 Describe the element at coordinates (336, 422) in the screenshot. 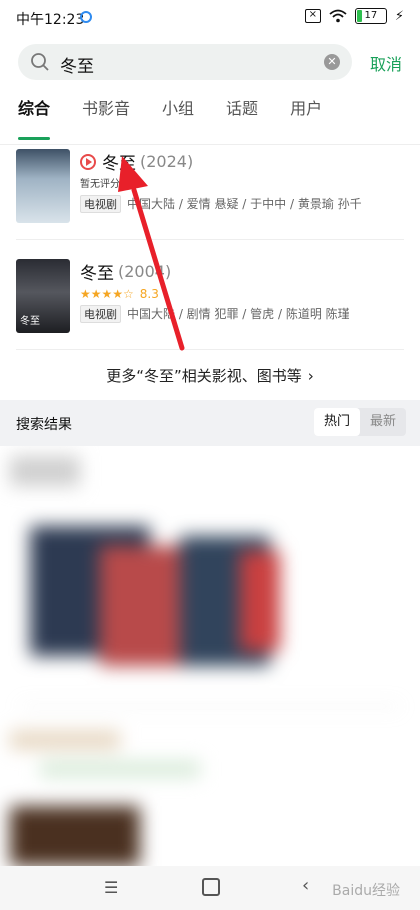

I see `sort-hot-button: 热门` at that location.